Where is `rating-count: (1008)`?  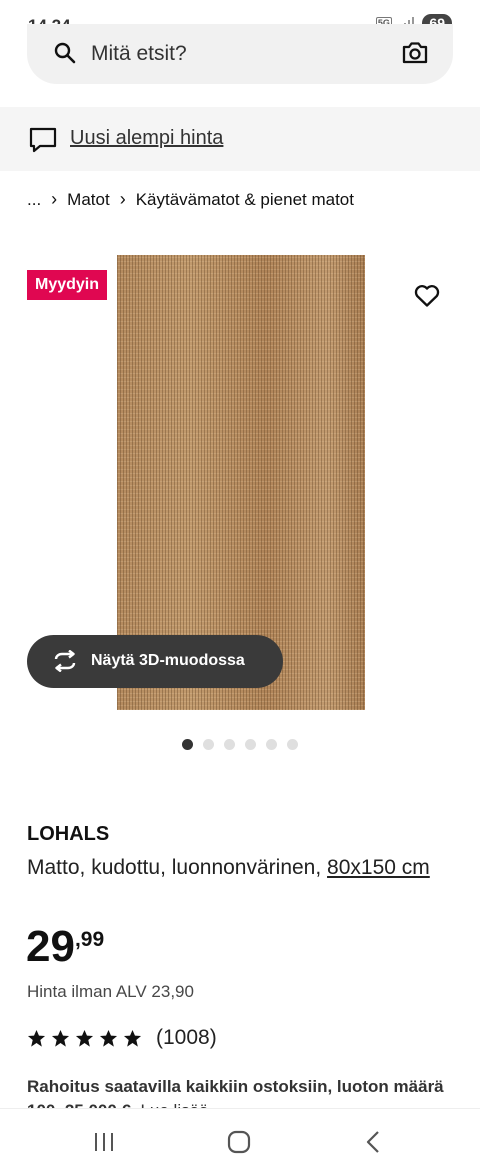 rating-count: (1008) is located at coordinates (186, 1037).